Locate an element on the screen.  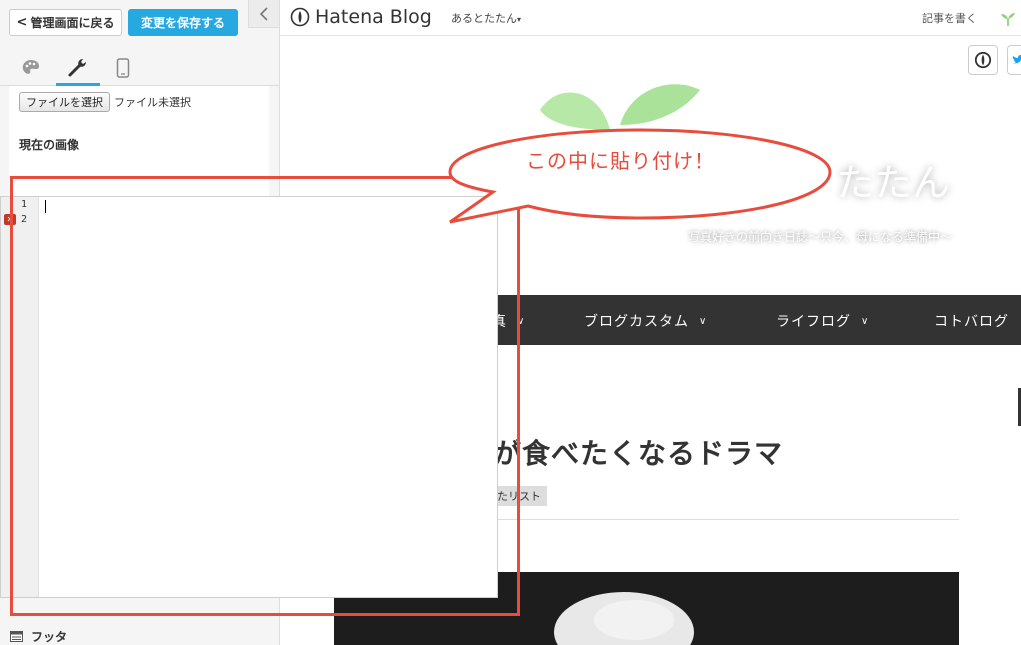
nav-label: コトバログ is located at coordinates (971, 322).